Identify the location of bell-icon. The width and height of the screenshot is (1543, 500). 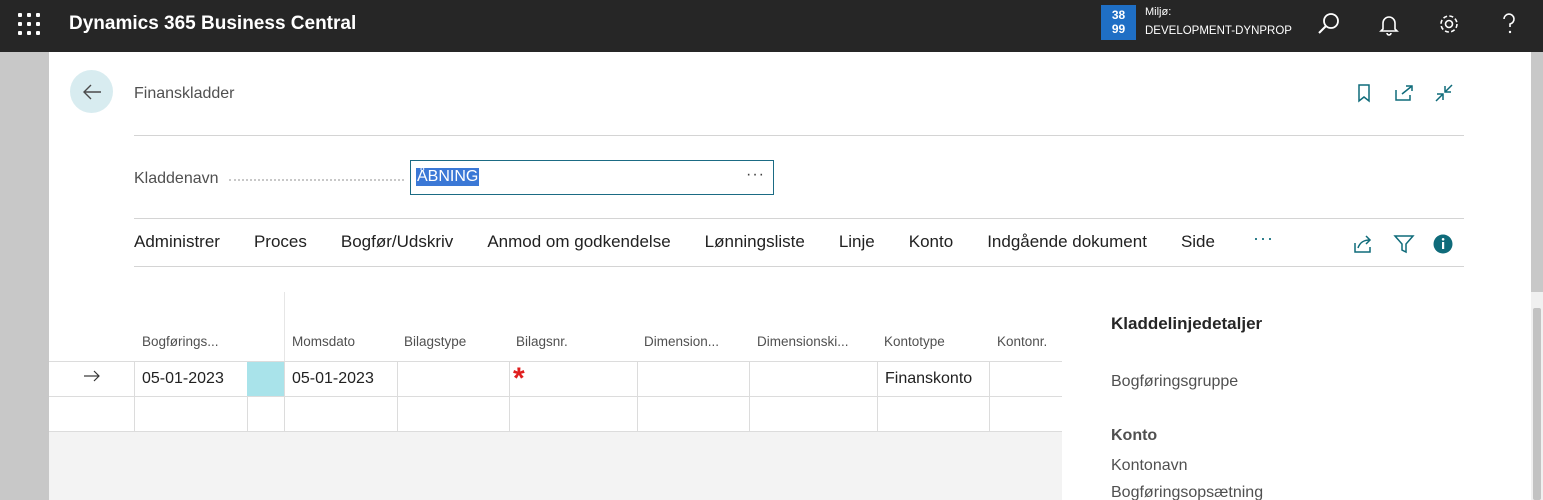
(1389, 24).